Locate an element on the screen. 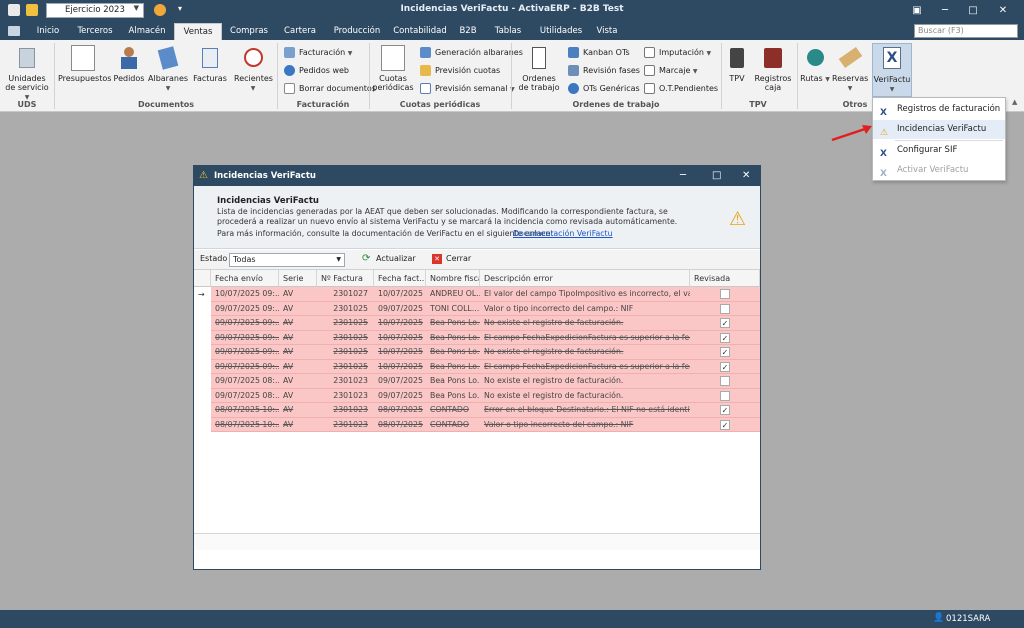 The height and width of the screenshot is (628, 1024). registros-caja-button: Registros caja is located at coordinates (773, 68).